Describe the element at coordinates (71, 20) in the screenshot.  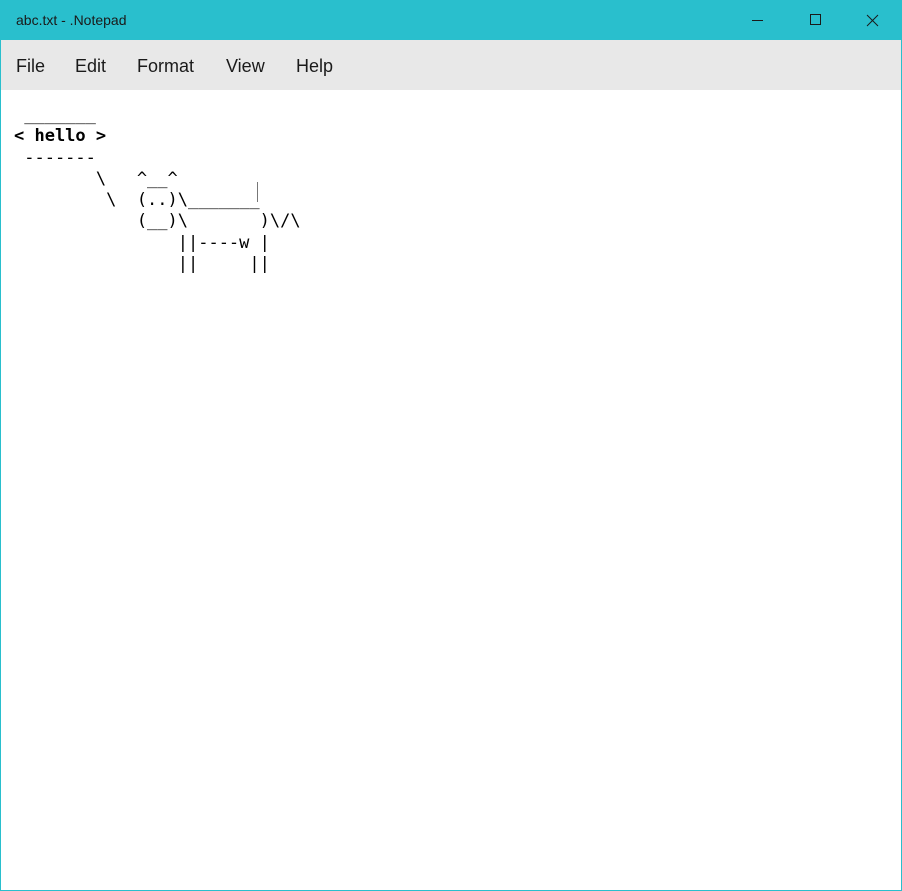
I see `window-title: abc.txt - .Notepad` at that location.